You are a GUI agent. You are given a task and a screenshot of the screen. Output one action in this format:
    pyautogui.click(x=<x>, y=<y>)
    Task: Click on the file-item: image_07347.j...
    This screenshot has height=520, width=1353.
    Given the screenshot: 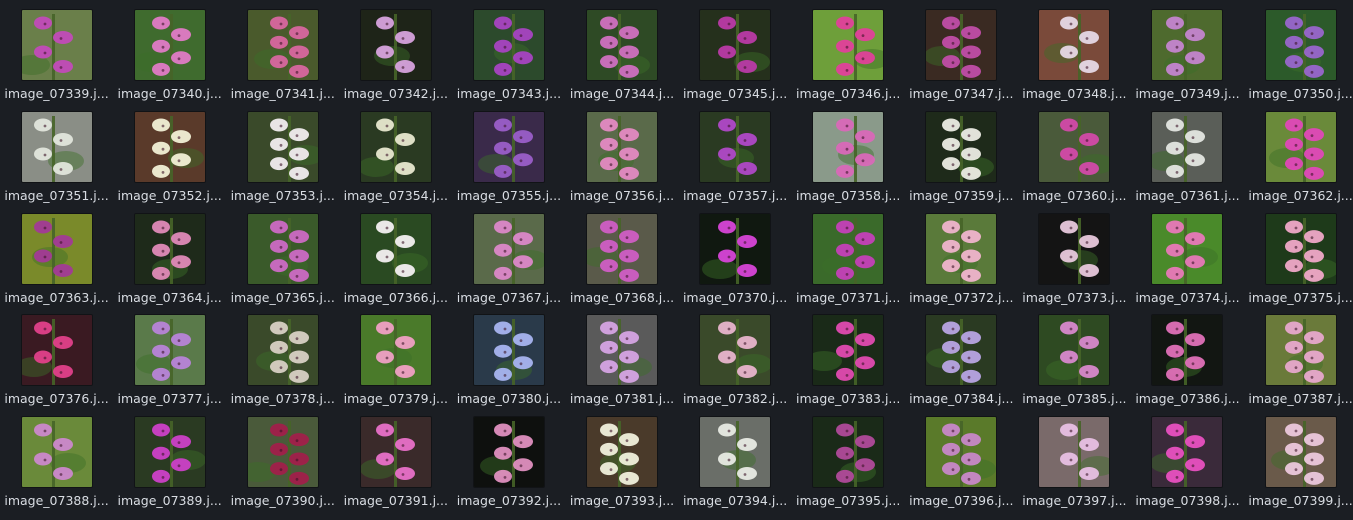 What is the action you would take?
    pyautogui.click(x=961, y=55)
    